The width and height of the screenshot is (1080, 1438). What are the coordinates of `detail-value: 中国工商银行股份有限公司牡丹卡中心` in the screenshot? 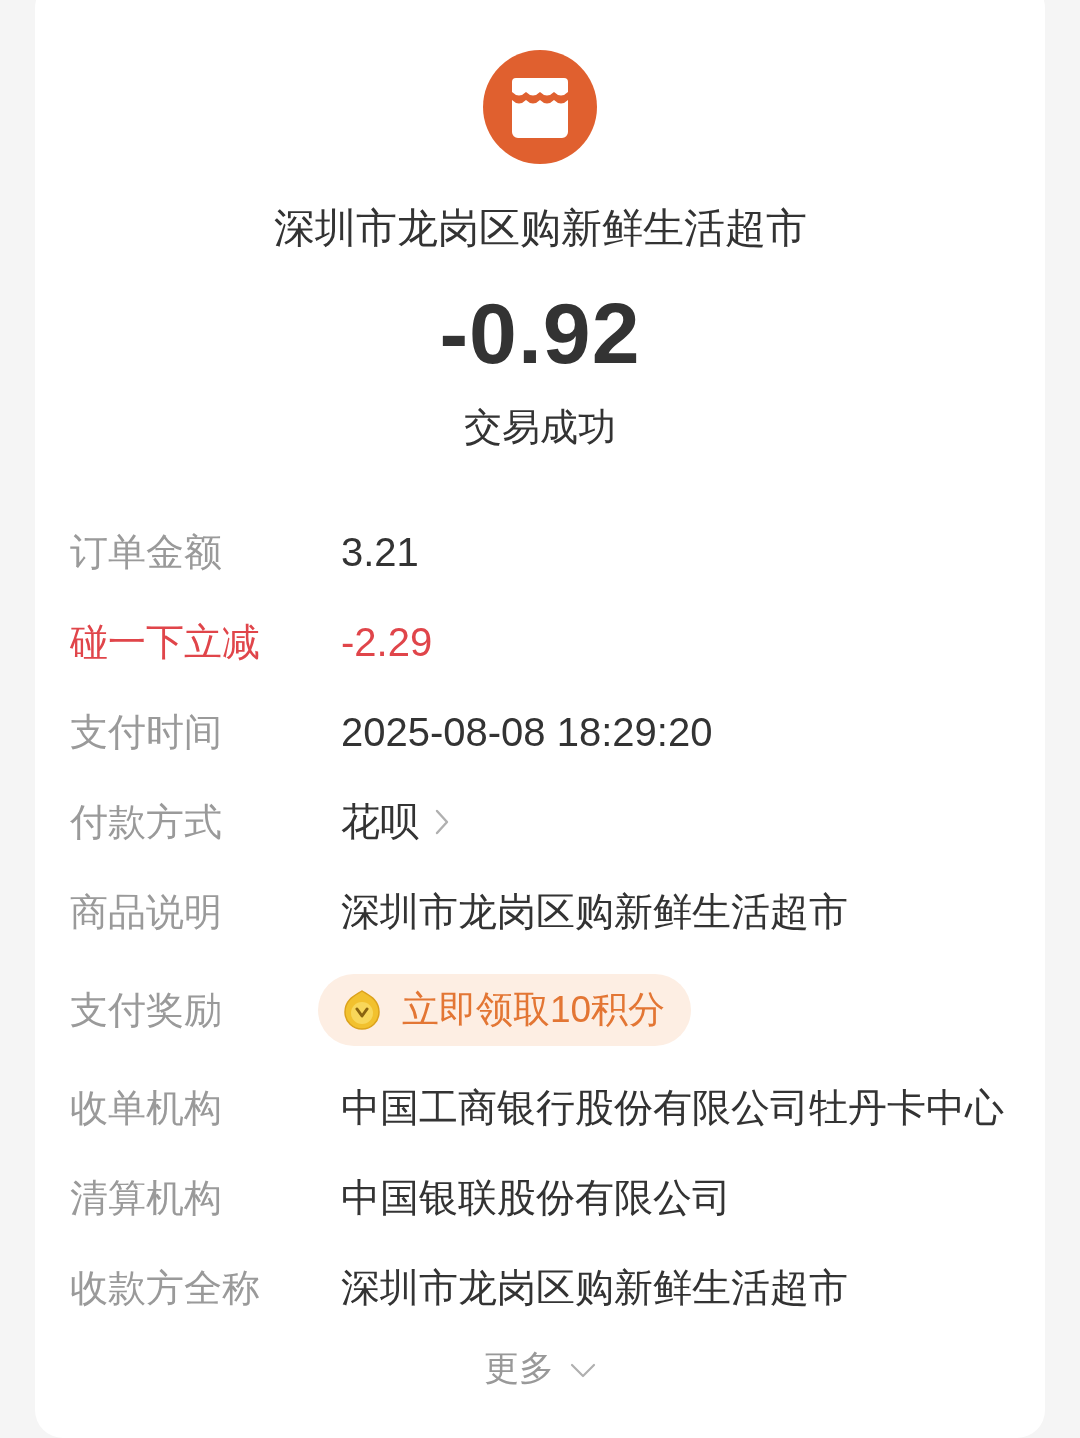 It's located at (672, 1108).